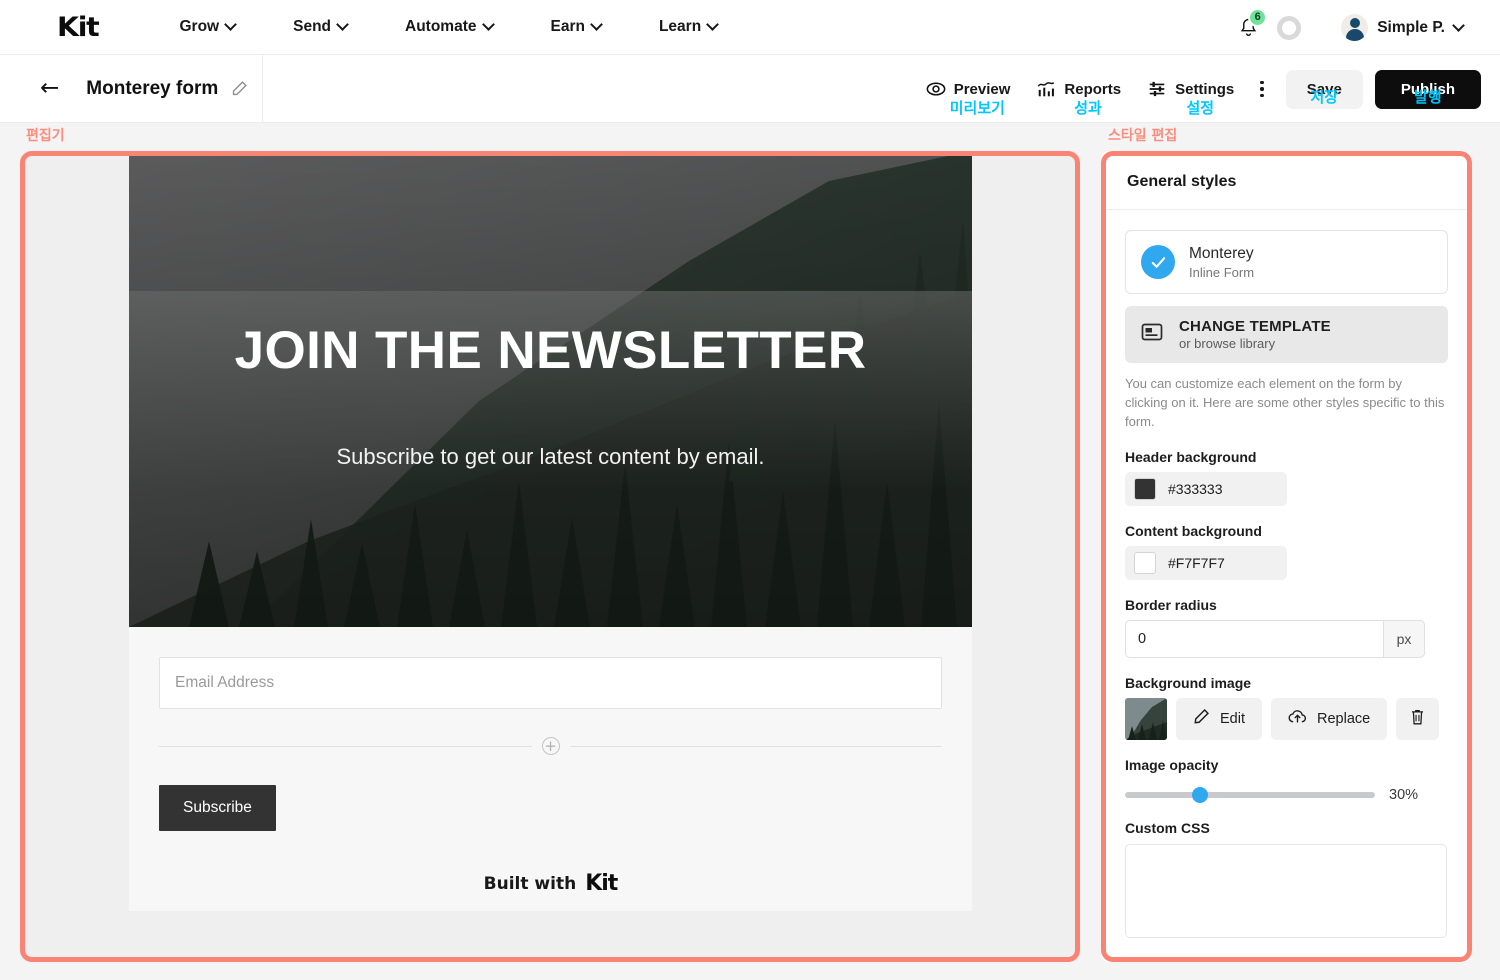 The height and width of the screenshot is (980, 1500). Describe the element at coordinates (1258, 17) in the screenshot. I see `notification-count-badge: 6` at that location.